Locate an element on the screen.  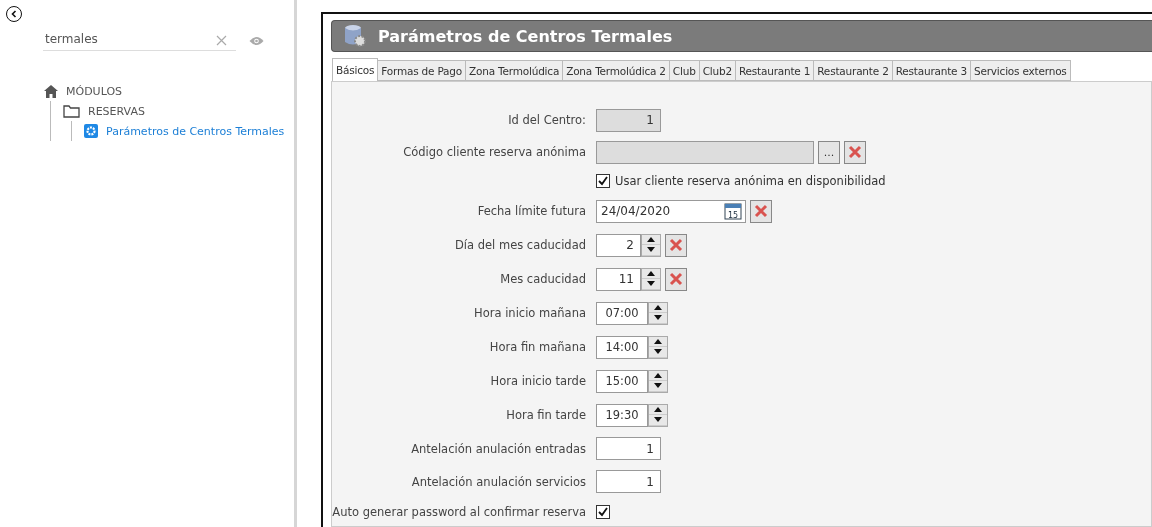
checkbox-label: Usar cliente reserva anónima en disponibilidad is located at coordinates (750, 181).